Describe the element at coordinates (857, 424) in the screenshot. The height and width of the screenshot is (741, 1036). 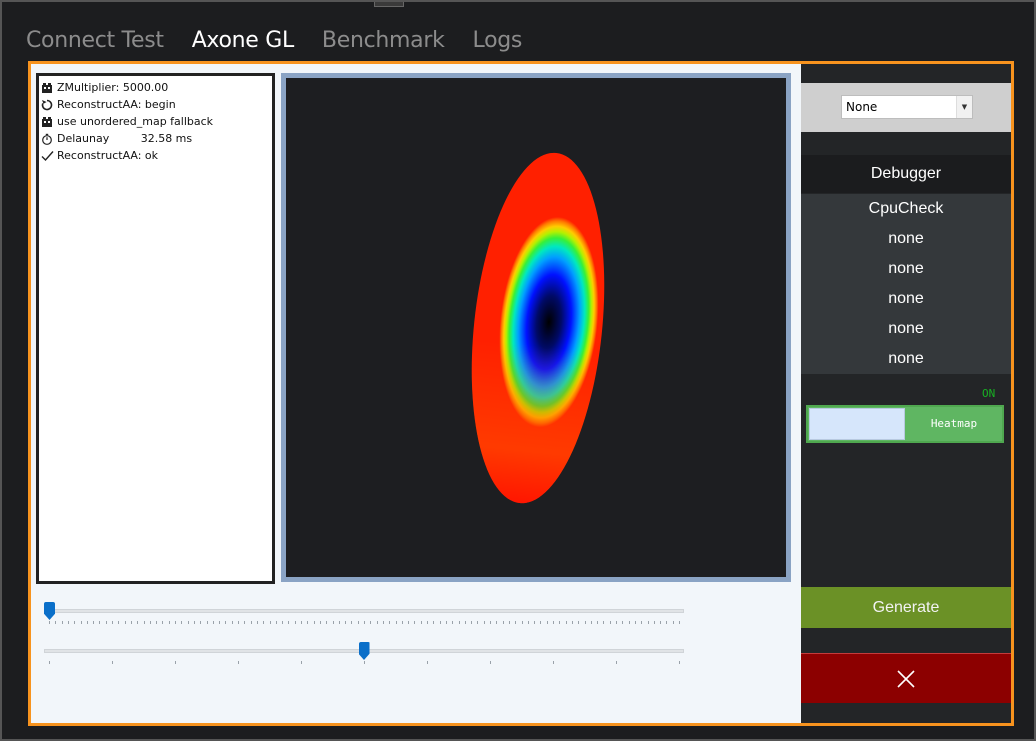
I see `toggle-knob` at that location.